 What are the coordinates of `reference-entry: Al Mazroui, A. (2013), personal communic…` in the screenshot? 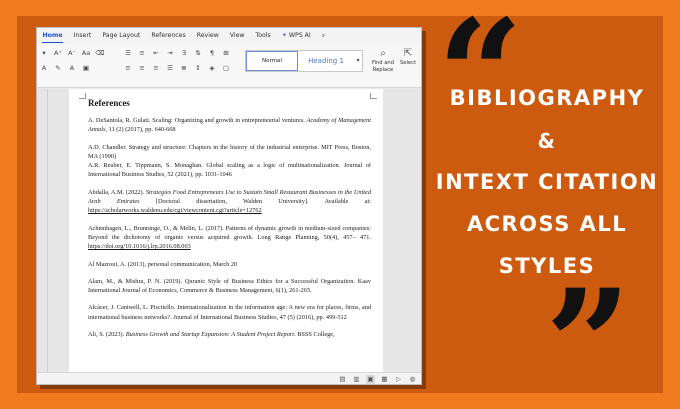 It's located at (229, 264).